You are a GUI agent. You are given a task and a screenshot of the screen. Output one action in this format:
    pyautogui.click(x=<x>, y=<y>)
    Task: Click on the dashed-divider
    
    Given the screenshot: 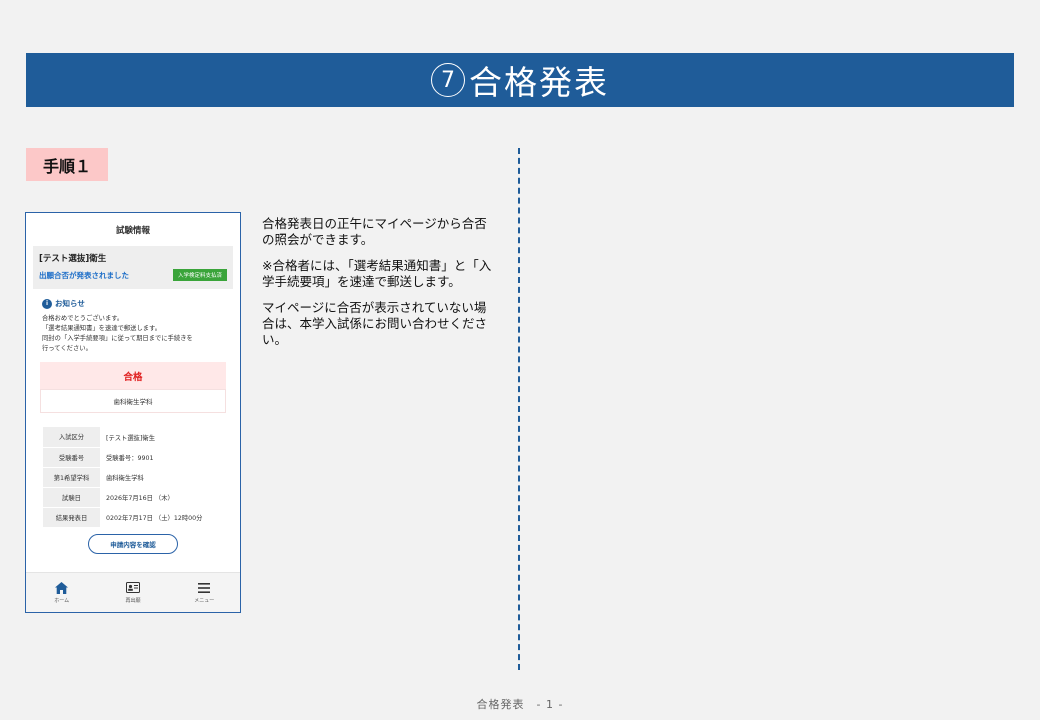 What is the action you would take?
    pyautogui.click(x=519, y=409)
    